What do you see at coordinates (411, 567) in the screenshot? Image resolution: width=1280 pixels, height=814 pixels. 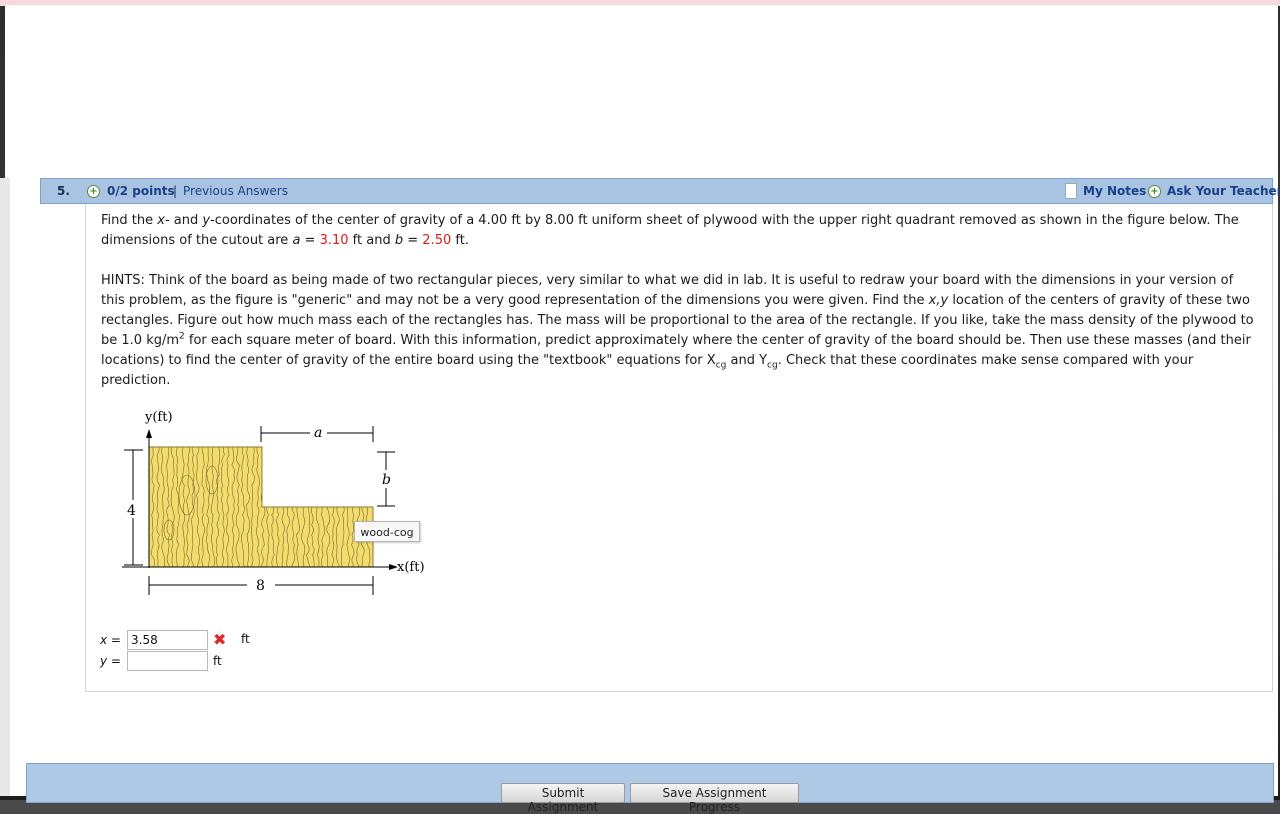 I see `x-axis-label: x(ft)` at bounding box center [411, 567].